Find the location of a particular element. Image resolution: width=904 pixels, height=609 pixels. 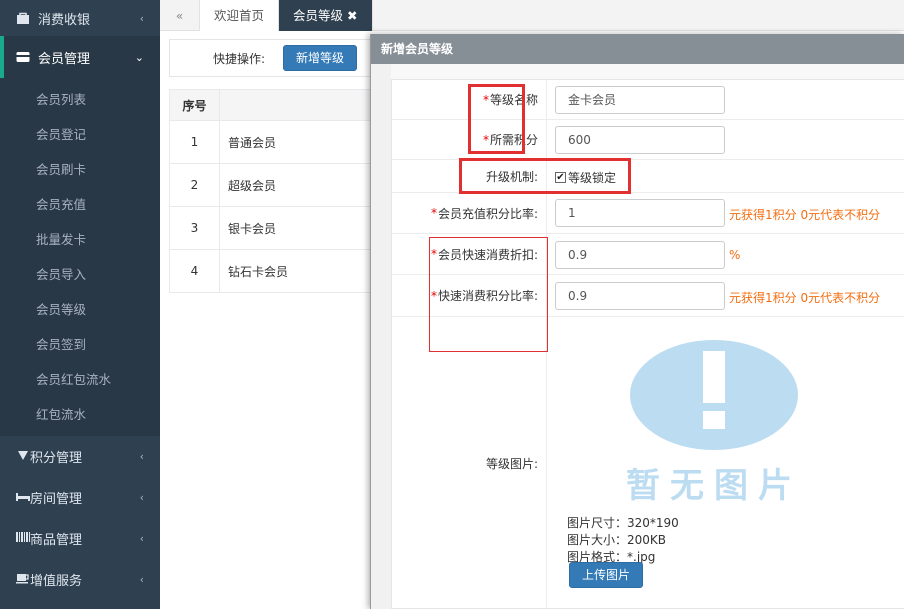

points-input: 600 is located at coordinates (640, 140).